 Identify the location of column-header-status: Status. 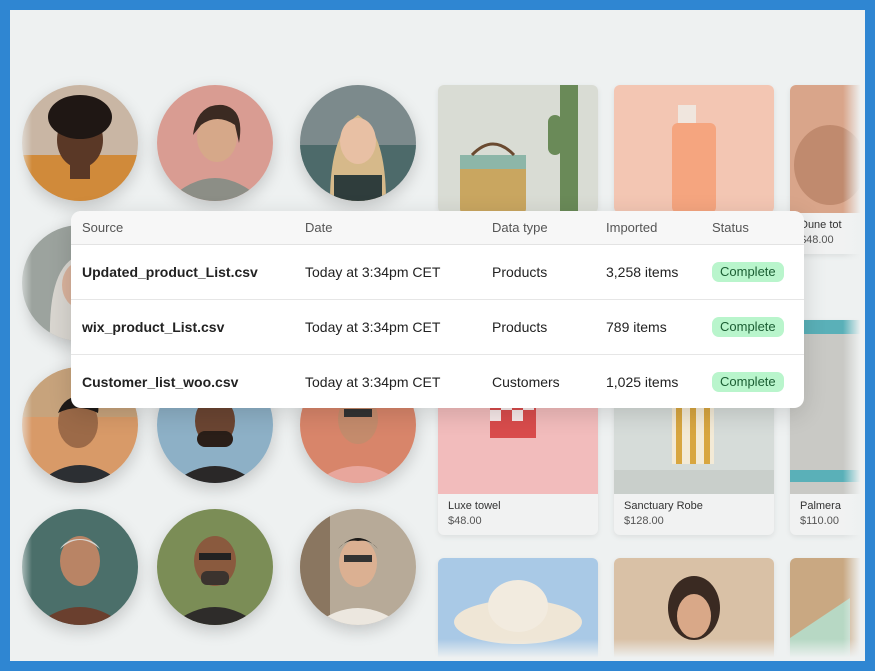
(730, 227).